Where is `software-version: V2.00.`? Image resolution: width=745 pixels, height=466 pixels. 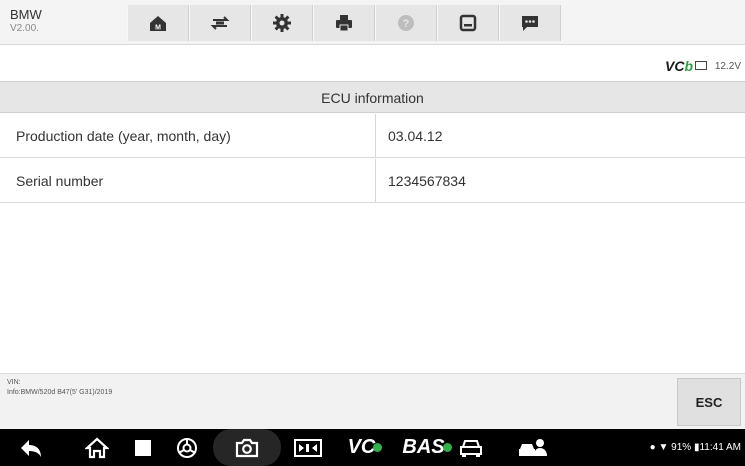
software-version: V2.00. is located at coordinates (24, 28).